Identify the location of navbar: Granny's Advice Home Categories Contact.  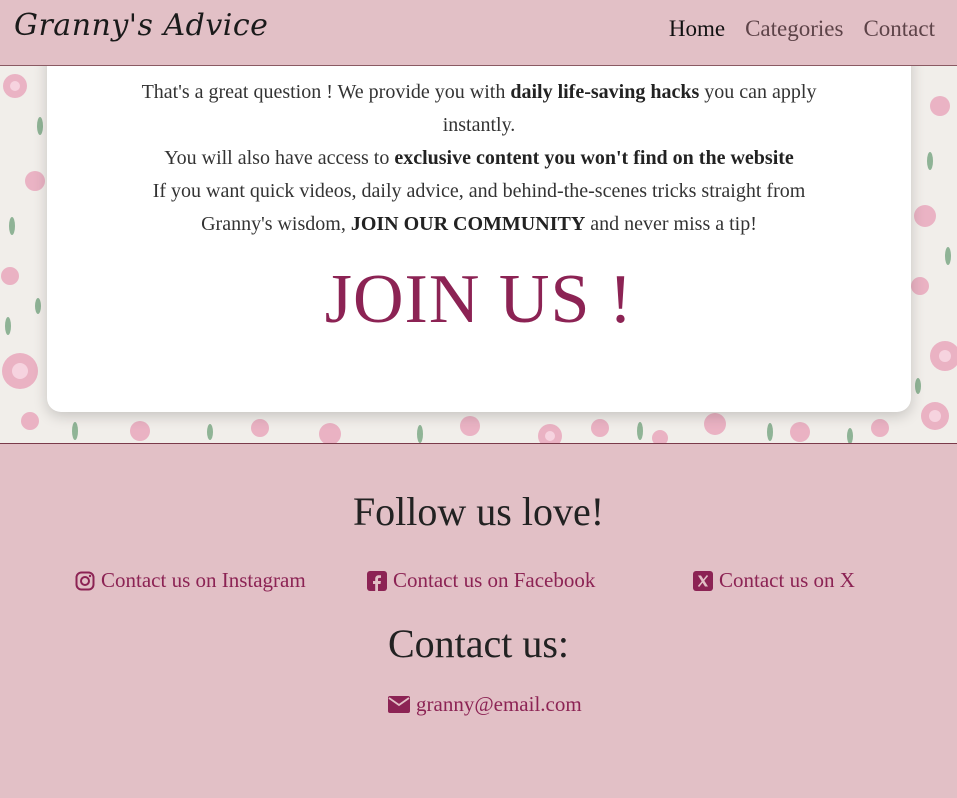
(478, 33).